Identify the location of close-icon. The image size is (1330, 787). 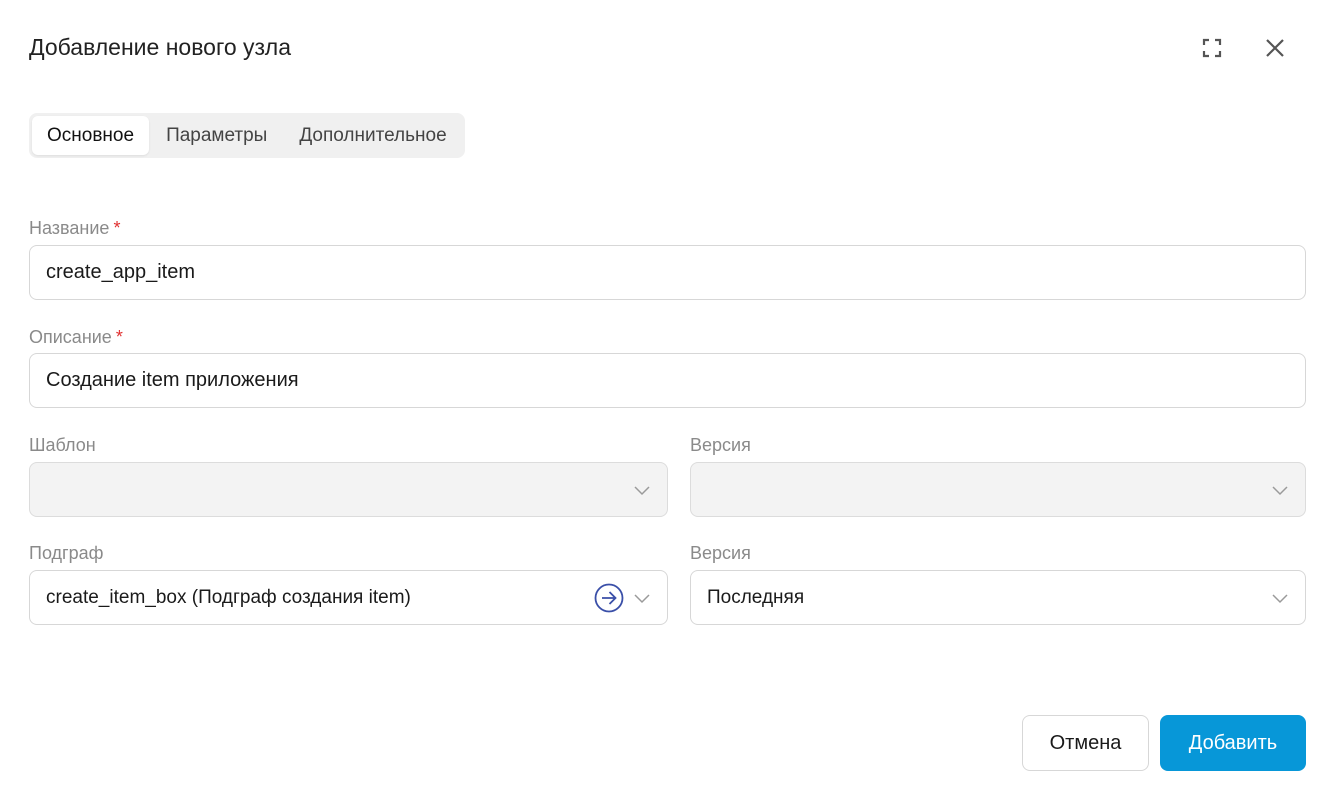
(1275, 48).